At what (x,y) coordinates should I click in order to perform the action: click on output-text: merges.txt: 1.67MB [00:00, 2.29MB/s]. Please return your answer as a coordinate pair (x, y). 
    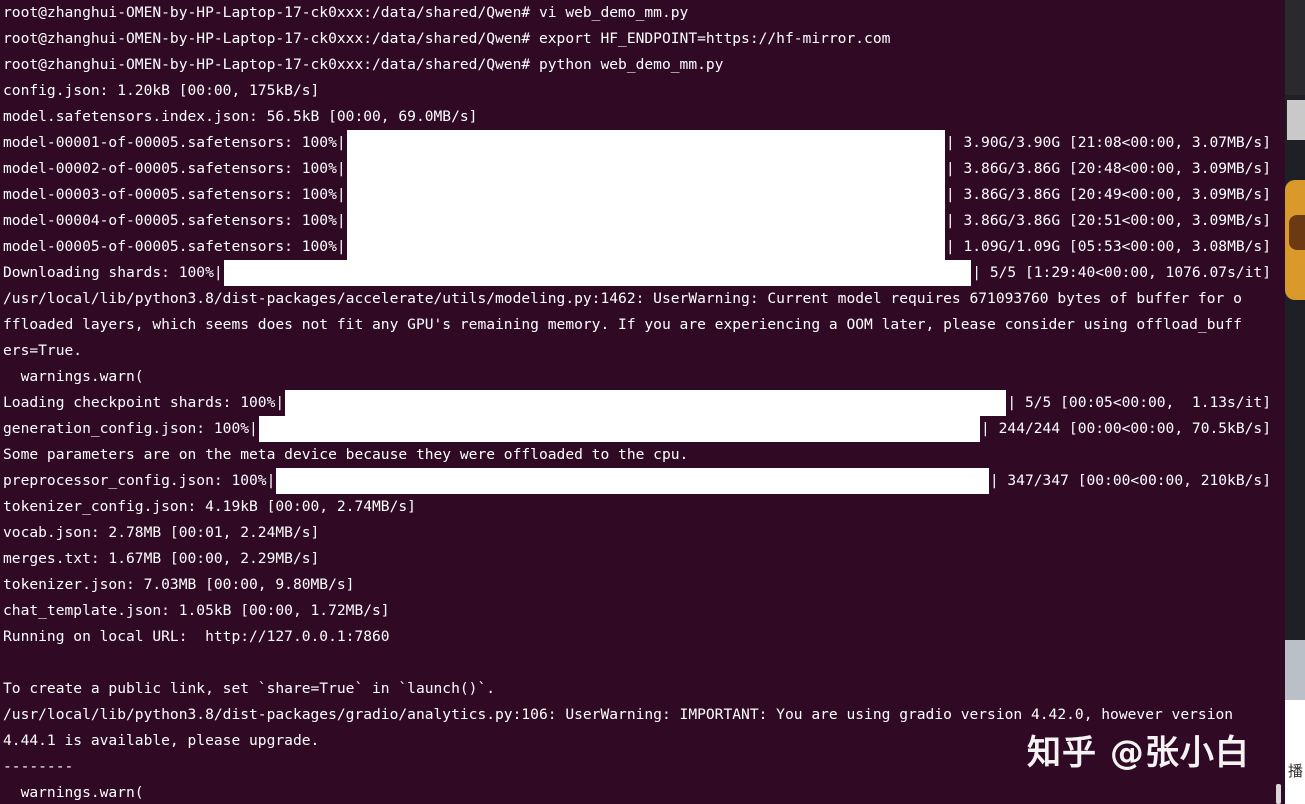
    Looking at the image, I should click on (161, 558).